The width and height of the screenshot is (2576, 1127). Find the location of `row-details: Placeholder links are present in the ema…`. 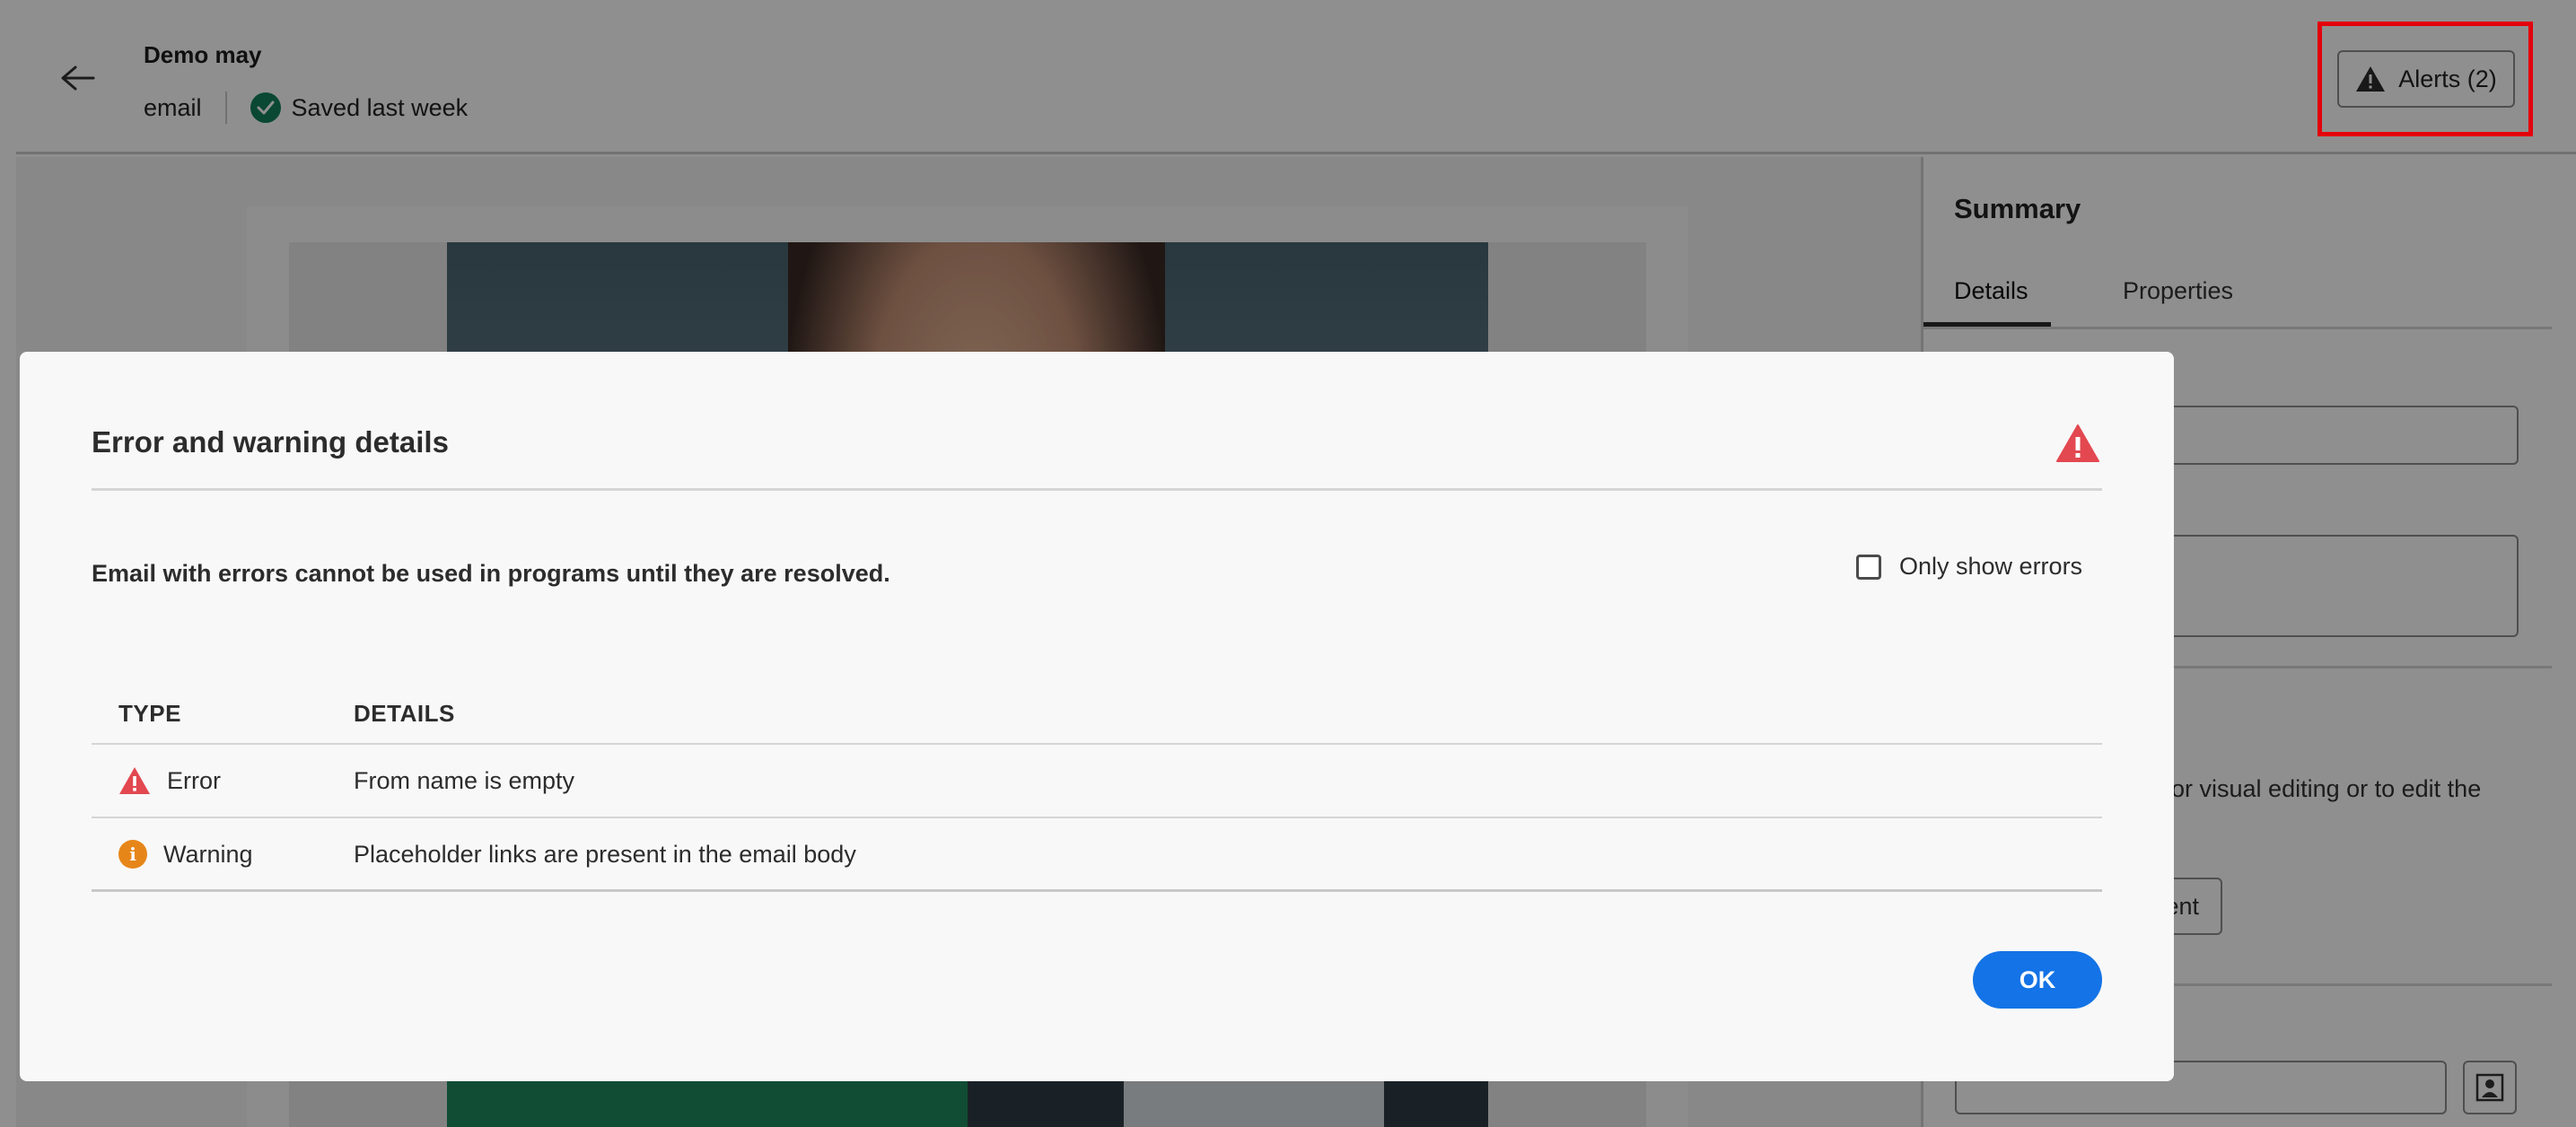

row-details: Placeholder links are present in the ema… is located at coordinates (605, 854).